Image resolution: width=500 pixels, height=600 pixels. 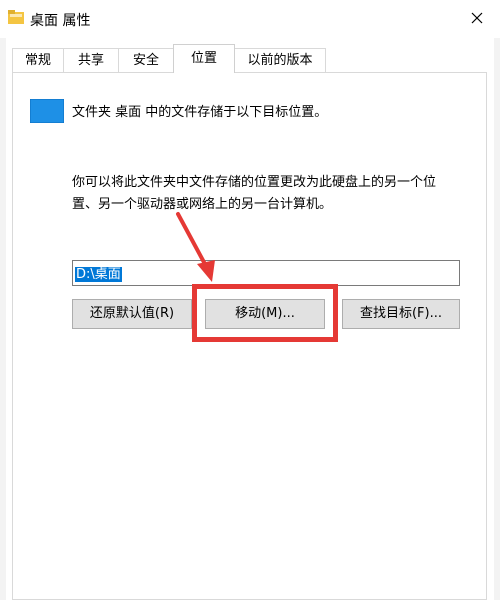 I want to click on tab-general: 常规, so click(x=38, y=60).